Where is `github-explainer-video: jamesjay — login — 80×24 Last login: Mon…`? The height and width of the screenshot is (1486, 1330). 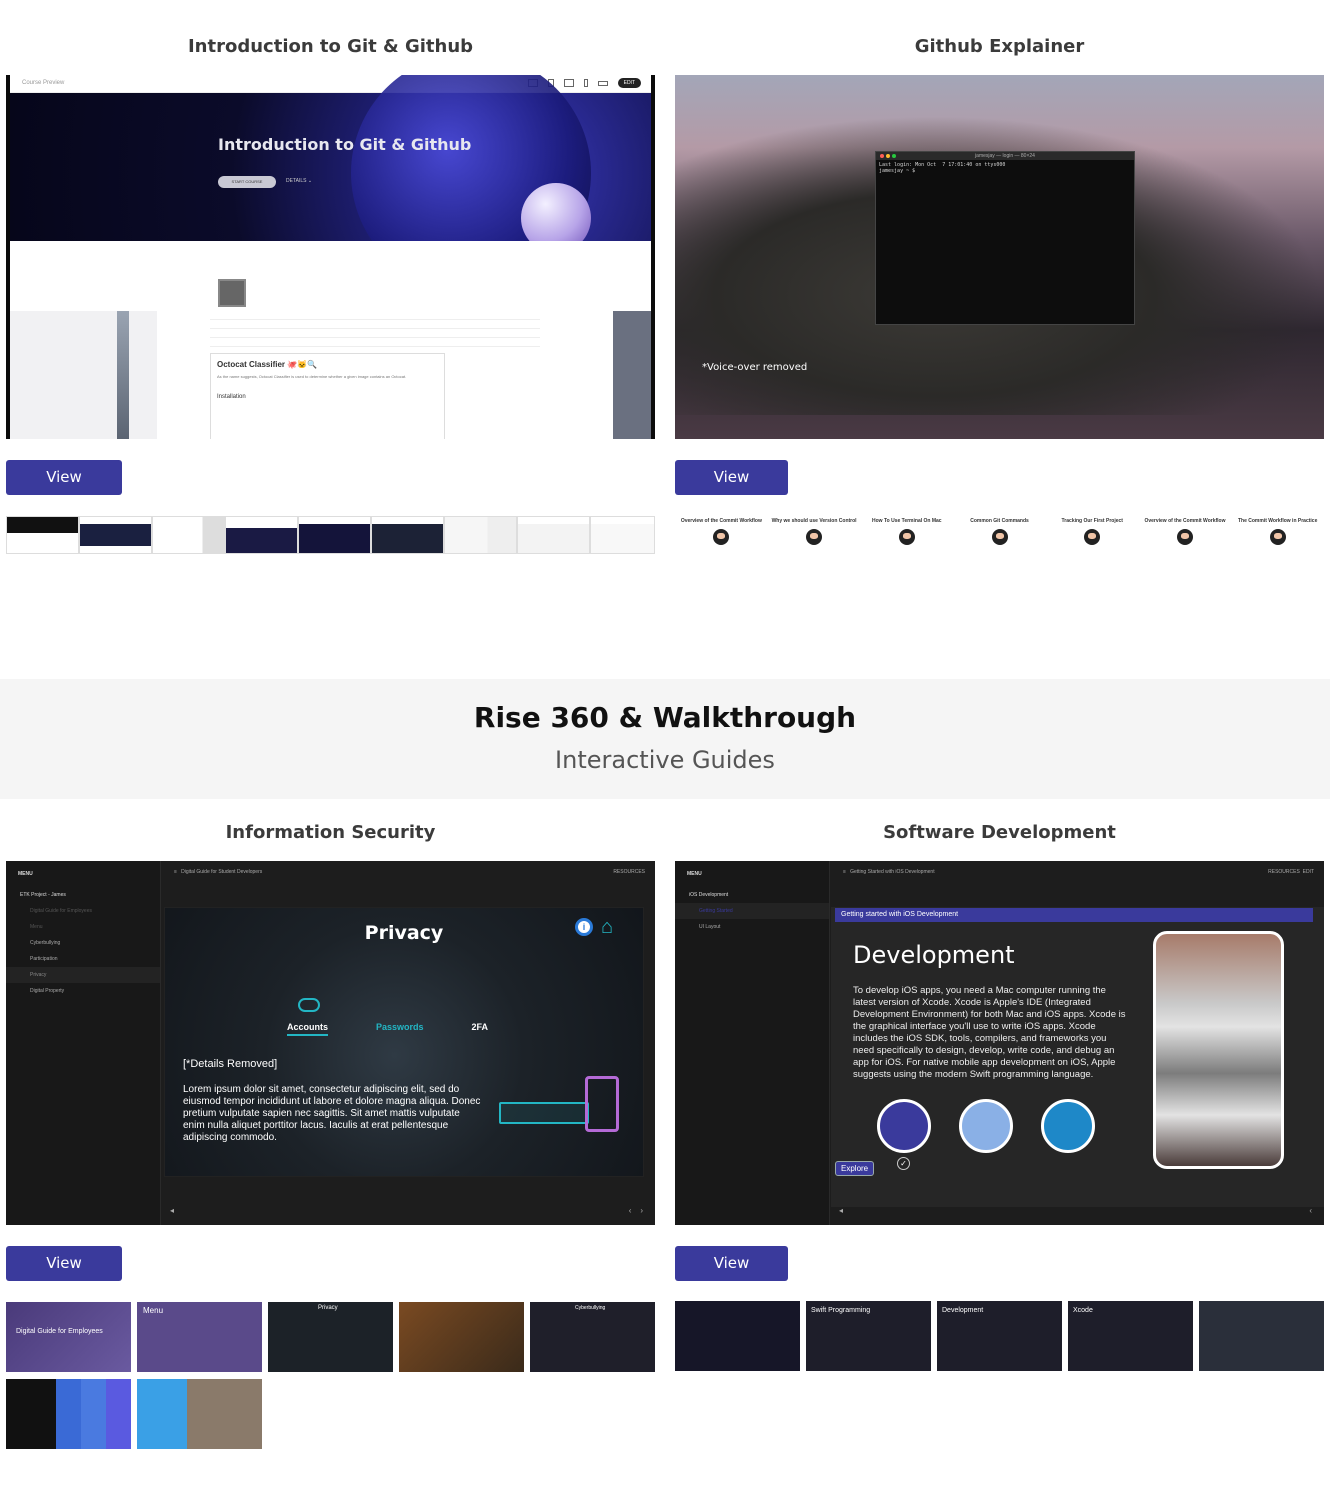 github-explainer-video: jamesjay — login — 80×24 Last login: Mon… is located at coordinates (999, 257).